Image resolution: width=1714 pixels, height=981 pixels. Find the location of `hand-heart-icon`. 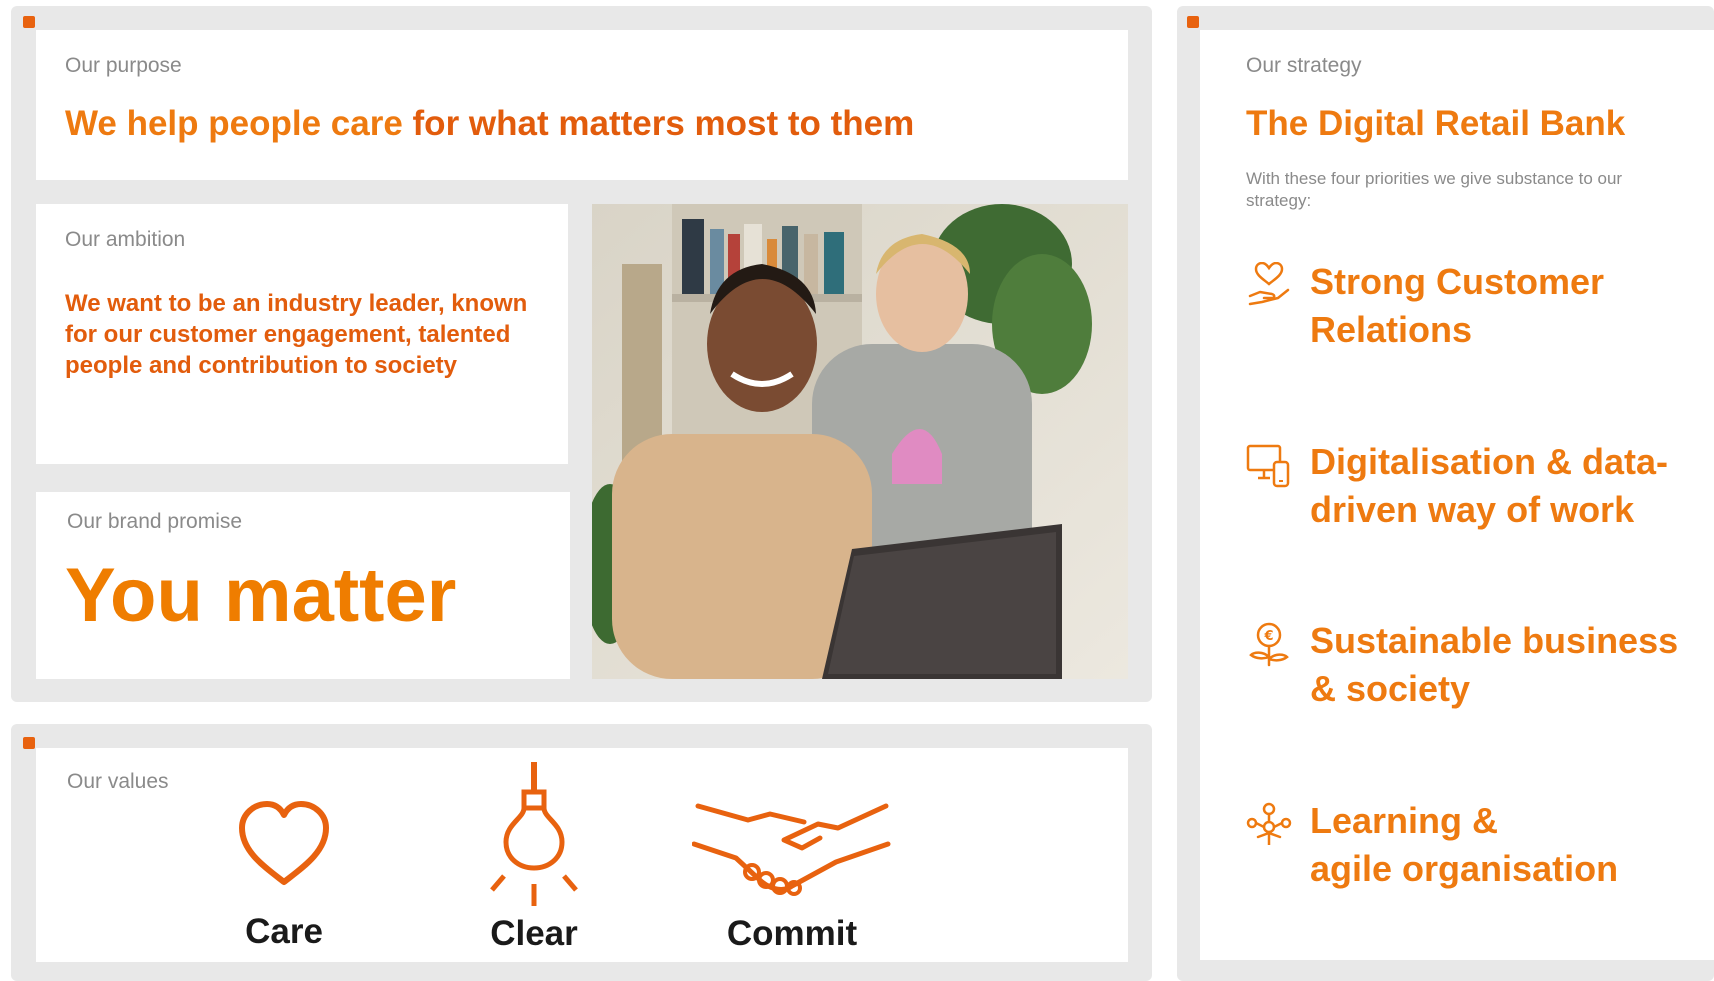

hand-heart-icon is located at coordinates (1269, 284).